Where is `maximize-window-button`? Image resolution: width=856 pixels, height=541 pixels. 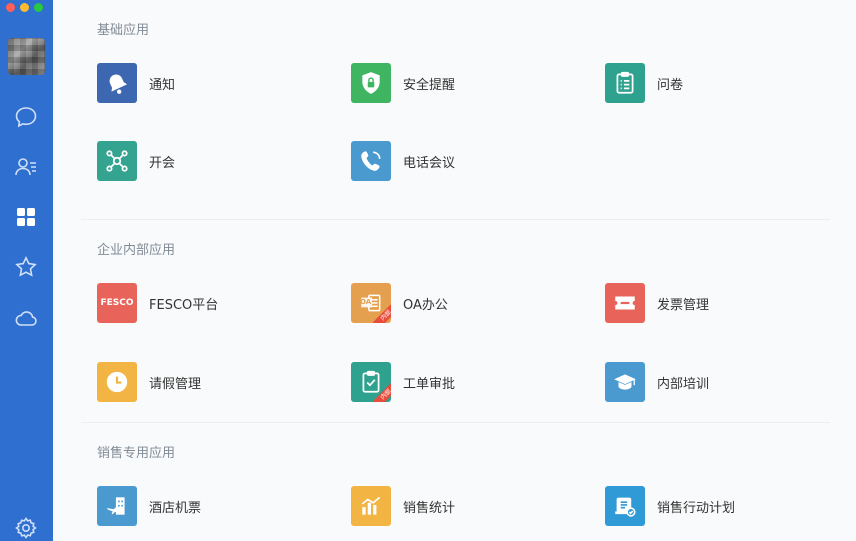
maximize-window-button is located at coordinates (38, 7).